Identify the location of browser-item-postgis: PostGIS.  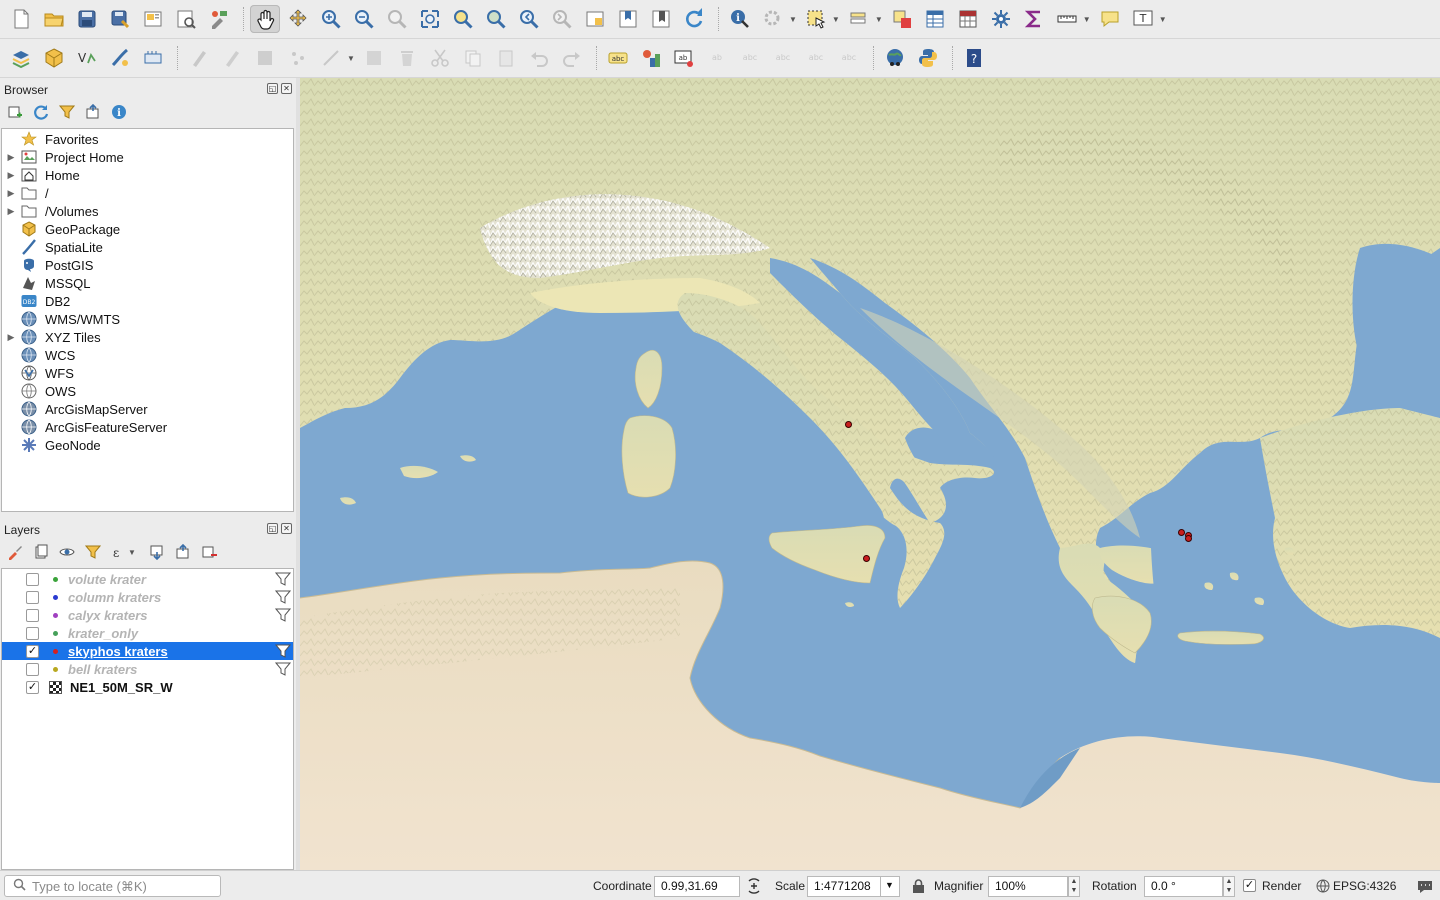
(147, 265).